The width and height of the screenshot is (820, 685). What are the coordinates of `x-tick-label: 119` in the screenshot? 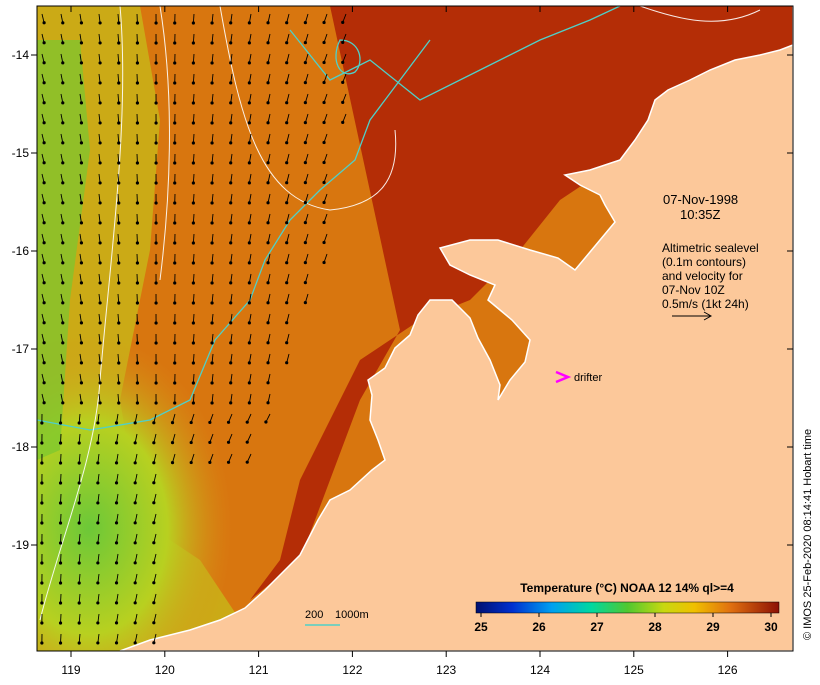 It's located at (70, 670).